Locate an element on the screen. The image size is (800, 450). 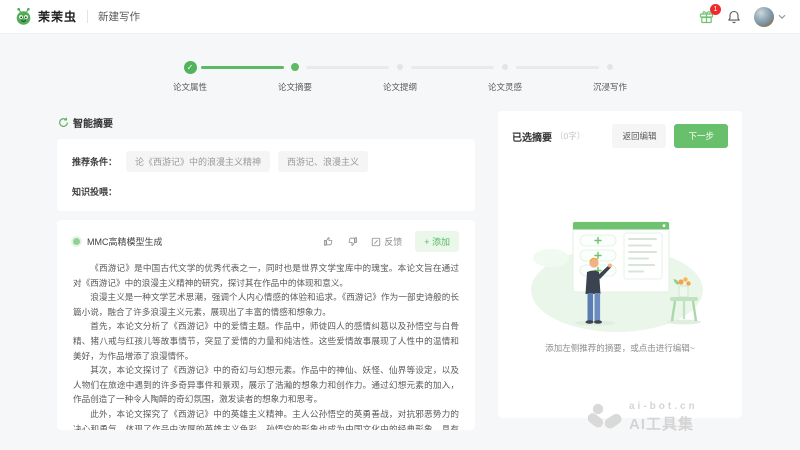
condition-tag: 西游记、浪漫主义 is located at coordinates (323, 161).